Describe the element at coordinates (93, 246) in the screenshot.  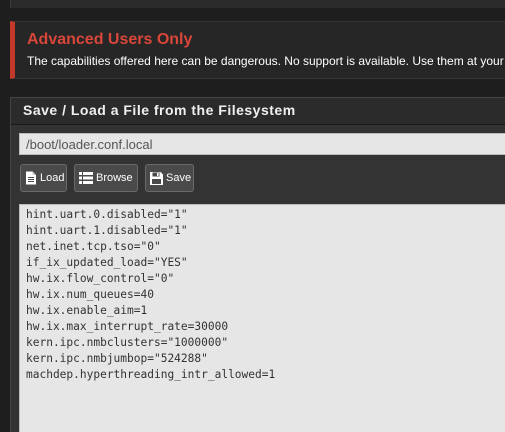
I see `editor-line: net.inet.tcp.tso="0"` at that location.